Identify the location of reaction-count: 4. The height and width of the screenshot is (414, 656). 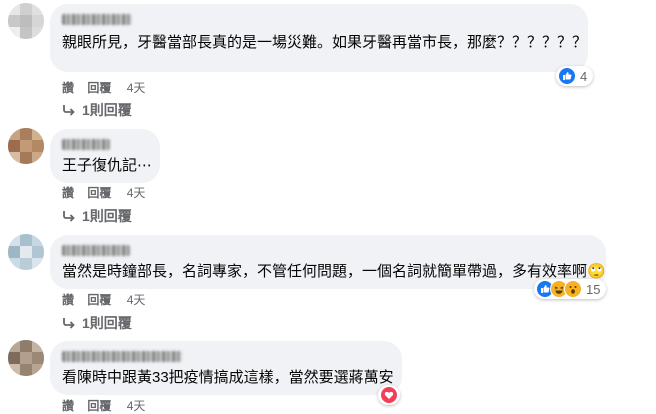
(584, 76).